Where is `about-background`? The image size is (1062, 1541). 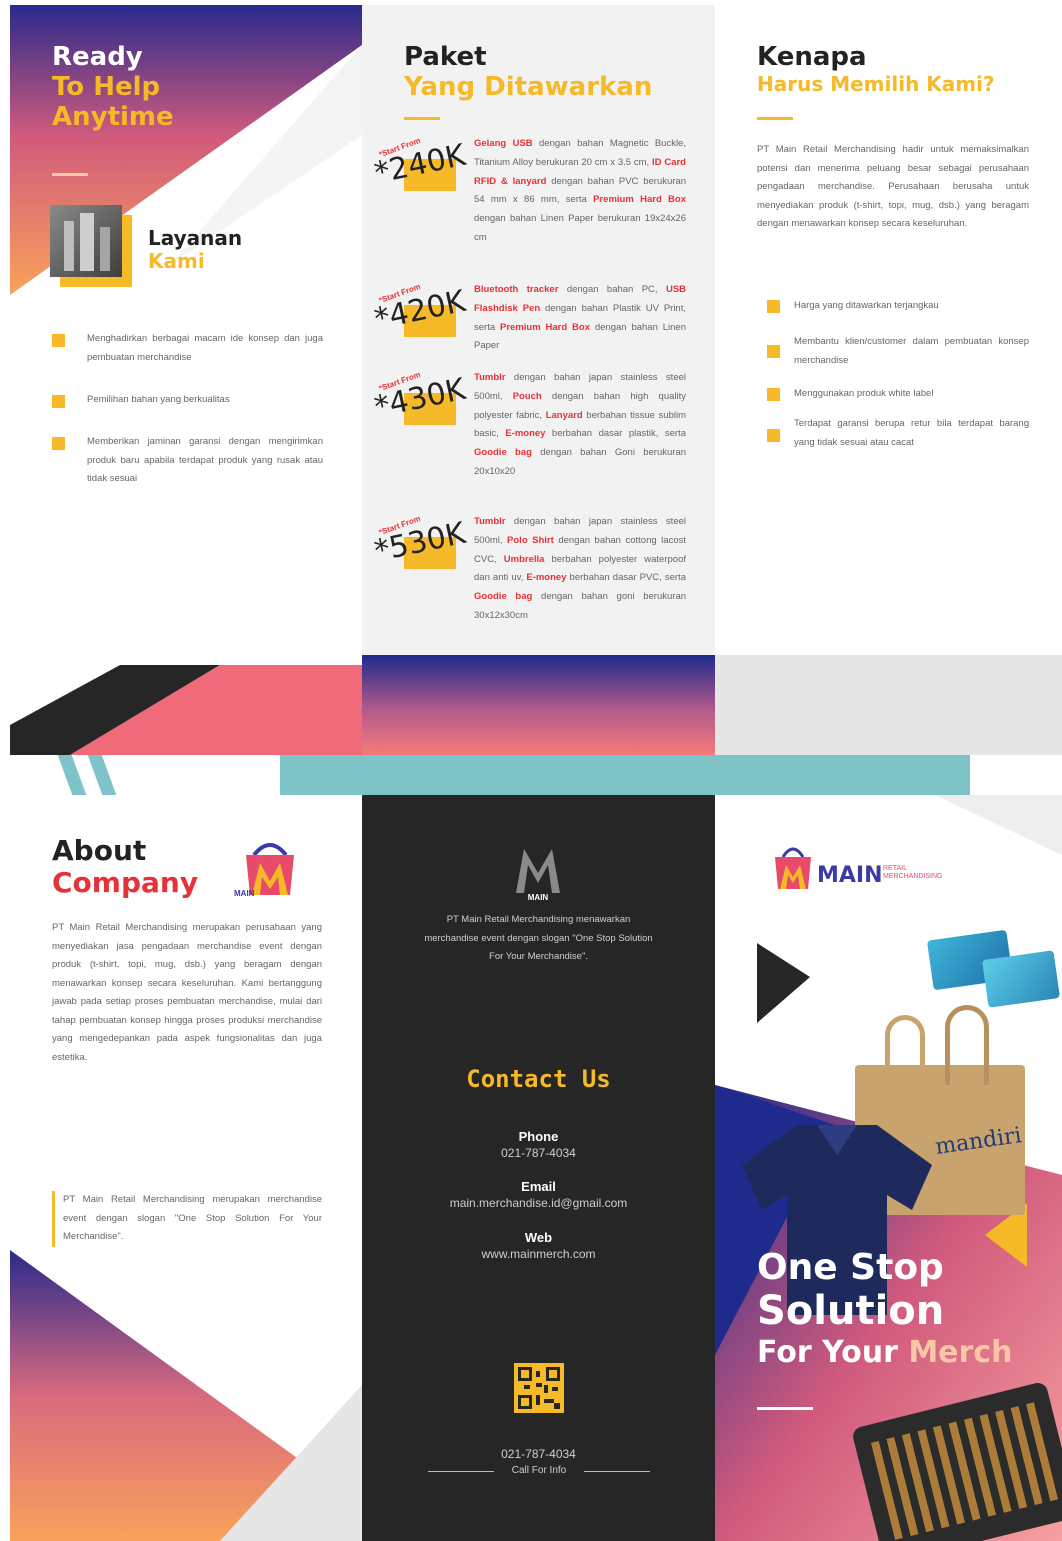 about-background is located at coordinates (186, 1395).